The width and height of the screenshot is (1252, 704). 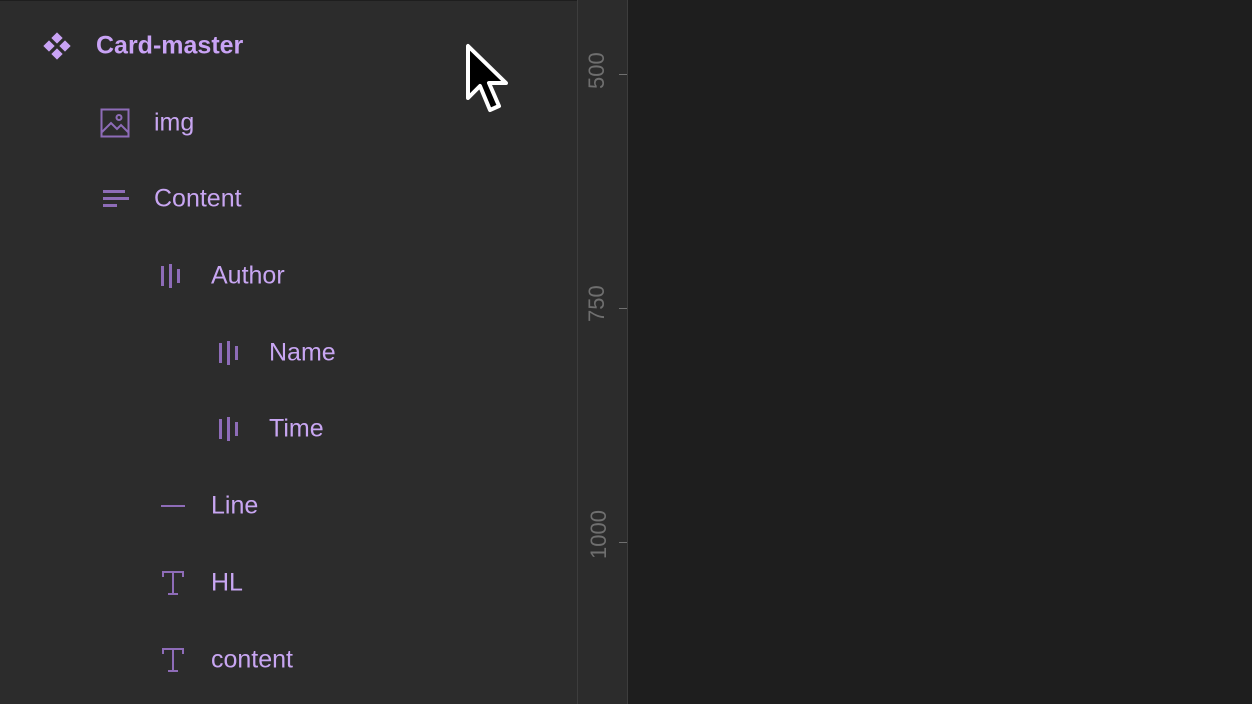 What do you see at coordinates (596, 70) in the screenshot?
I see `ruler-mark: 500` at bounding box center [596, 70].